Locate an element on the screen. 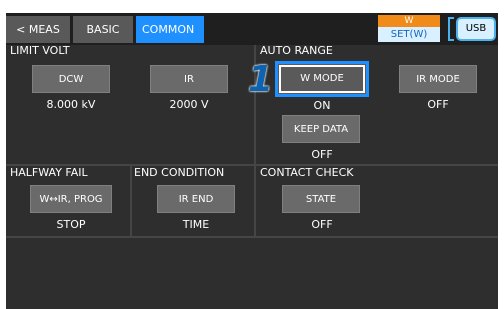 Image resolution: width=504 pixels, height=309 pixels. contact-check-value: OFF is located at coordinates (322, 224).